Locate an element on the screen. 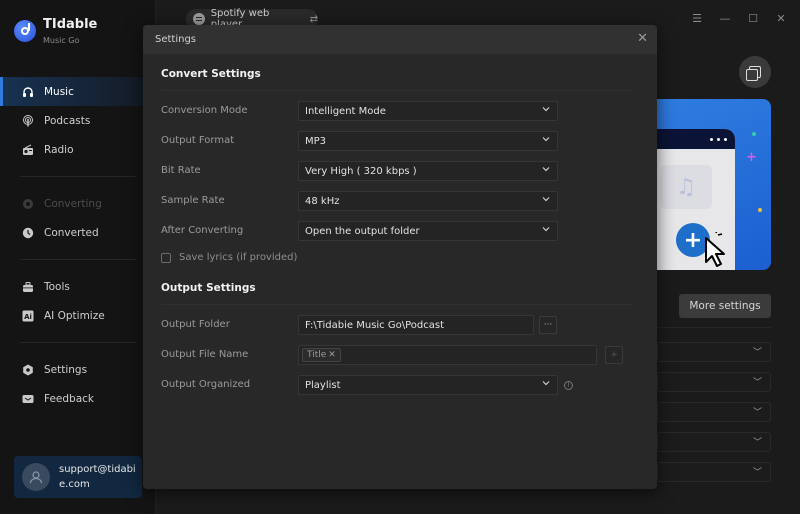 The height and width of the screenshot is (514, 800). minimize-icon: — is located at coordinates (725, 18).